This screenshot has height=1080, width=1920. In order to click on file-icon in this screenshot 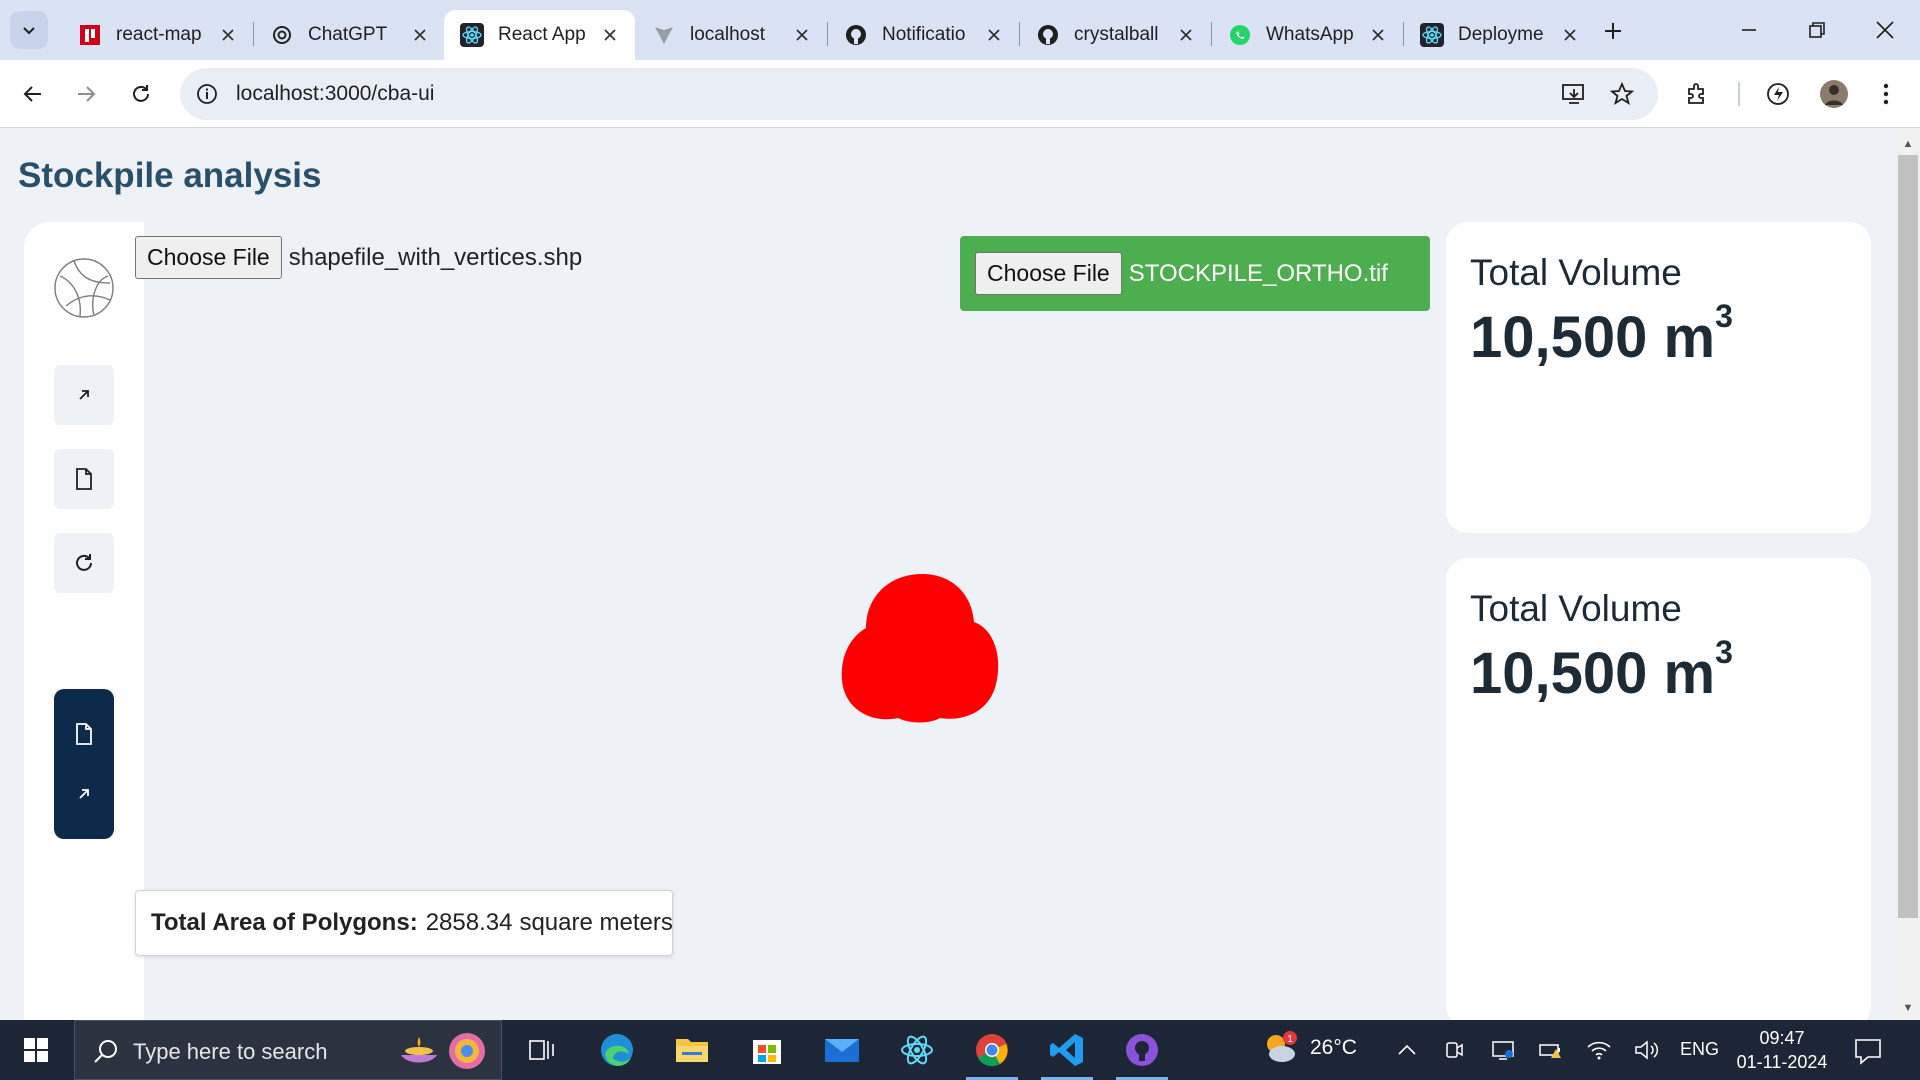, I will do `click(84, 479)`.